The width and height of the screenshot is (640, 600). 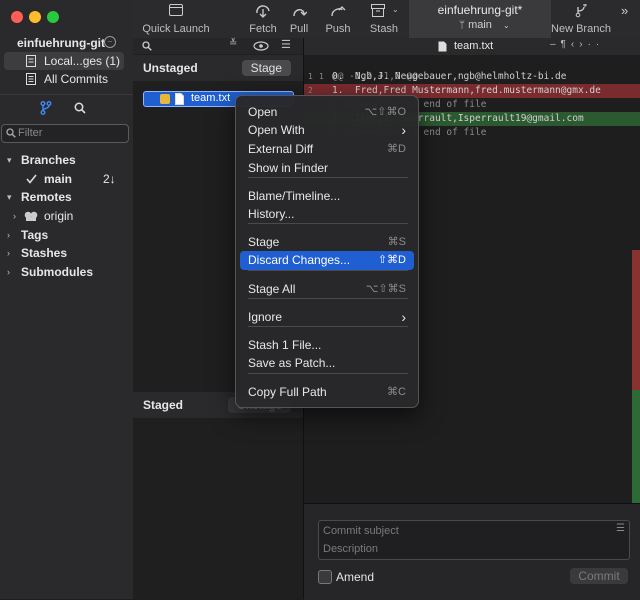 What do you see at coordinates (53, 17) in the screenshot?
I see `zoom-window-button` at bounding box center [53, 17].